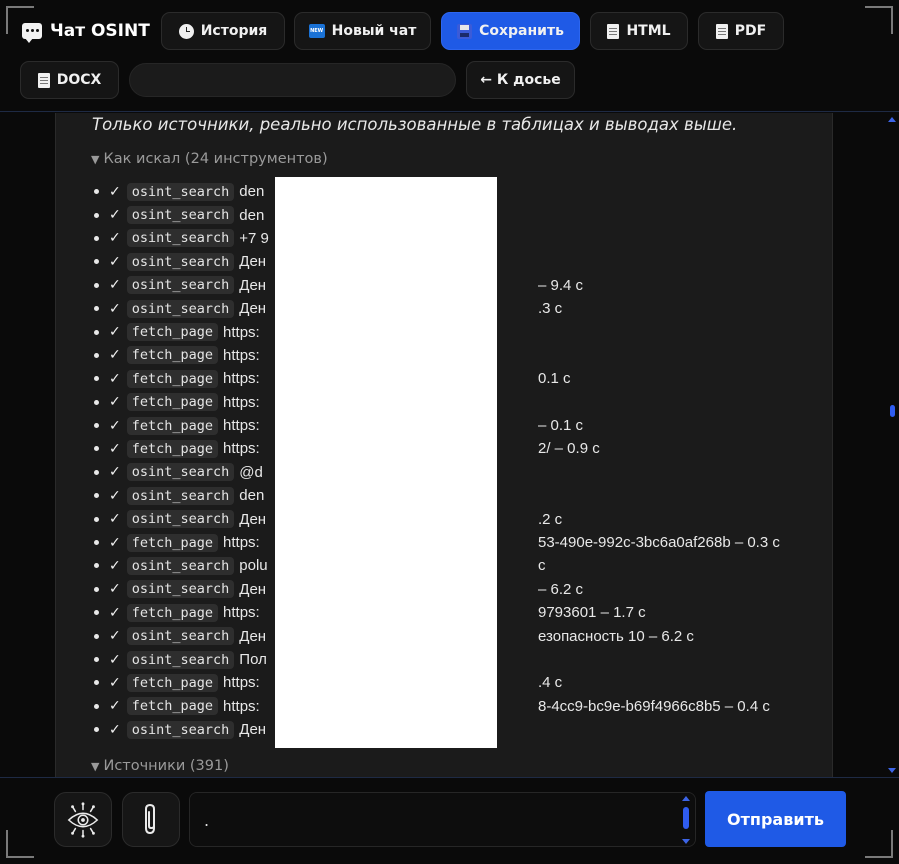  I want to click on scroll-up-arrow-icon, so click(892, 119).